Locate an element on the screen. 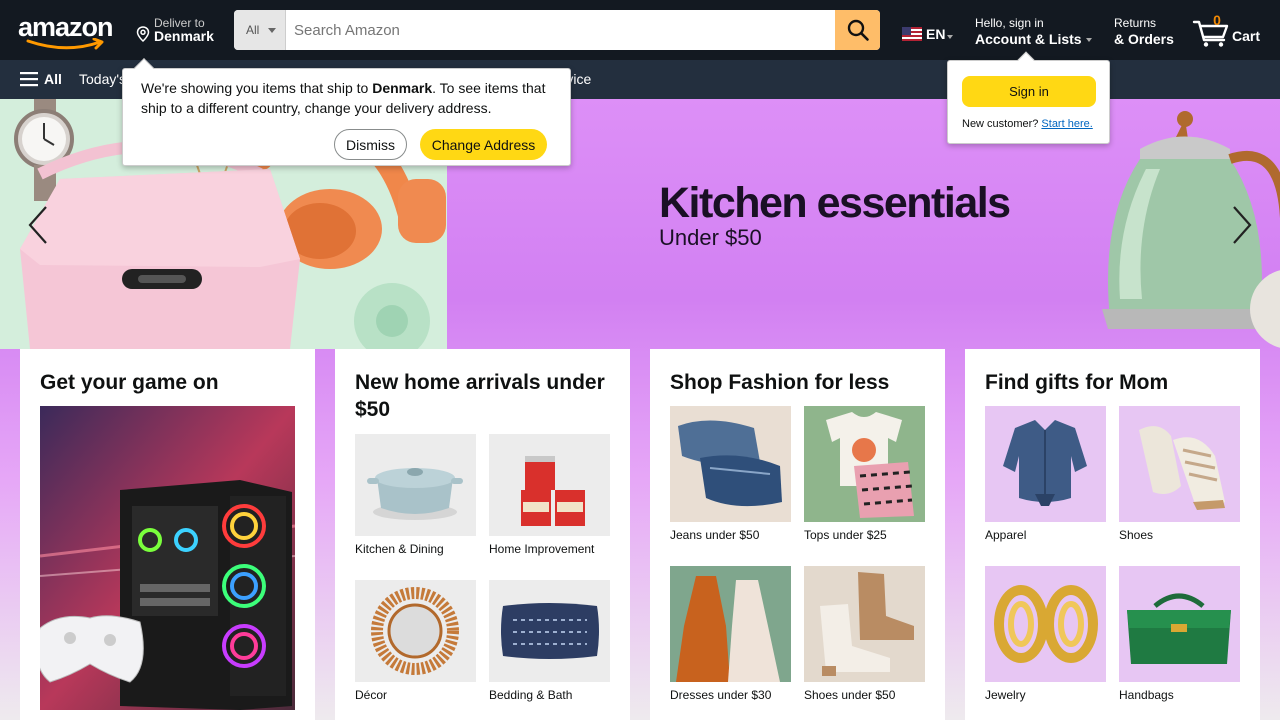 The width and height of the screenshot is (1280, 720). location-pin-icon is located at coordinates (143, 34).